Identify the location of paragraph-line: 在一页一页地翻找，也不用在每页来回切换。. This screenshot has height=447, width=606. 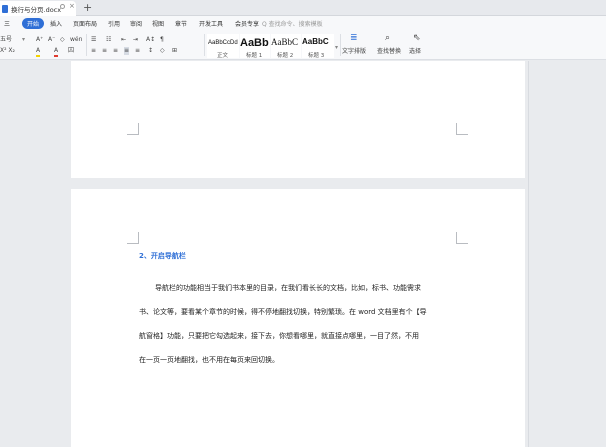
(209, 360).